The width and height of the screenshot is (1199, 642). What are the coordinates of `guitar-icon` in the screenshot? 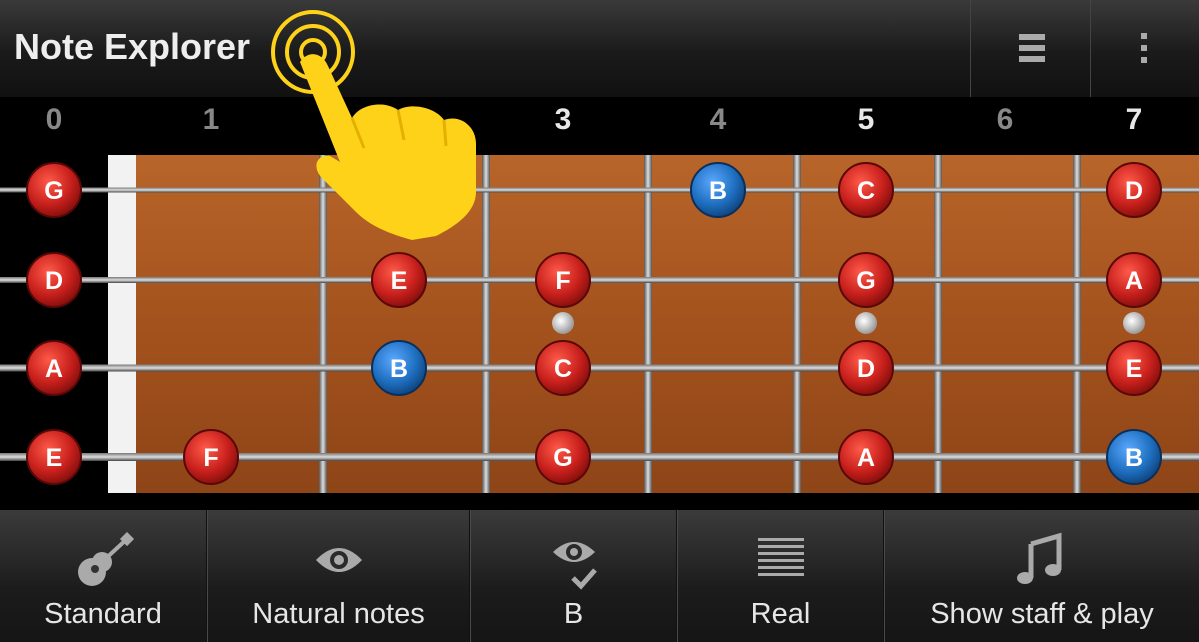 It's located at (106, 559).